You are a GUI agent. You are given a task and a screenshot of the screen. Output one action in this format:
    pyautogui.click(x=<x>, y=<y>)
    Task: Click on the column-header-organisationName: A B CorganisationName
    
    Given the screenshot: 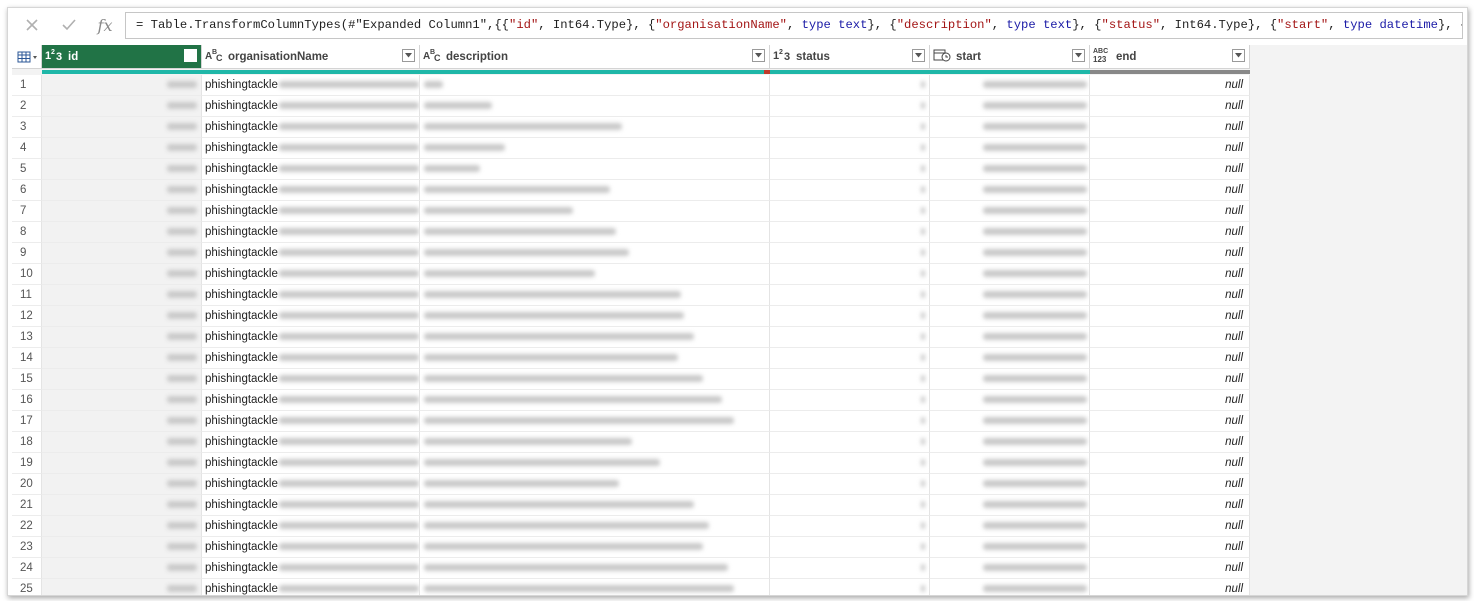 What is the action you would take?
    pyautogui.click(x=311, y=57)
    